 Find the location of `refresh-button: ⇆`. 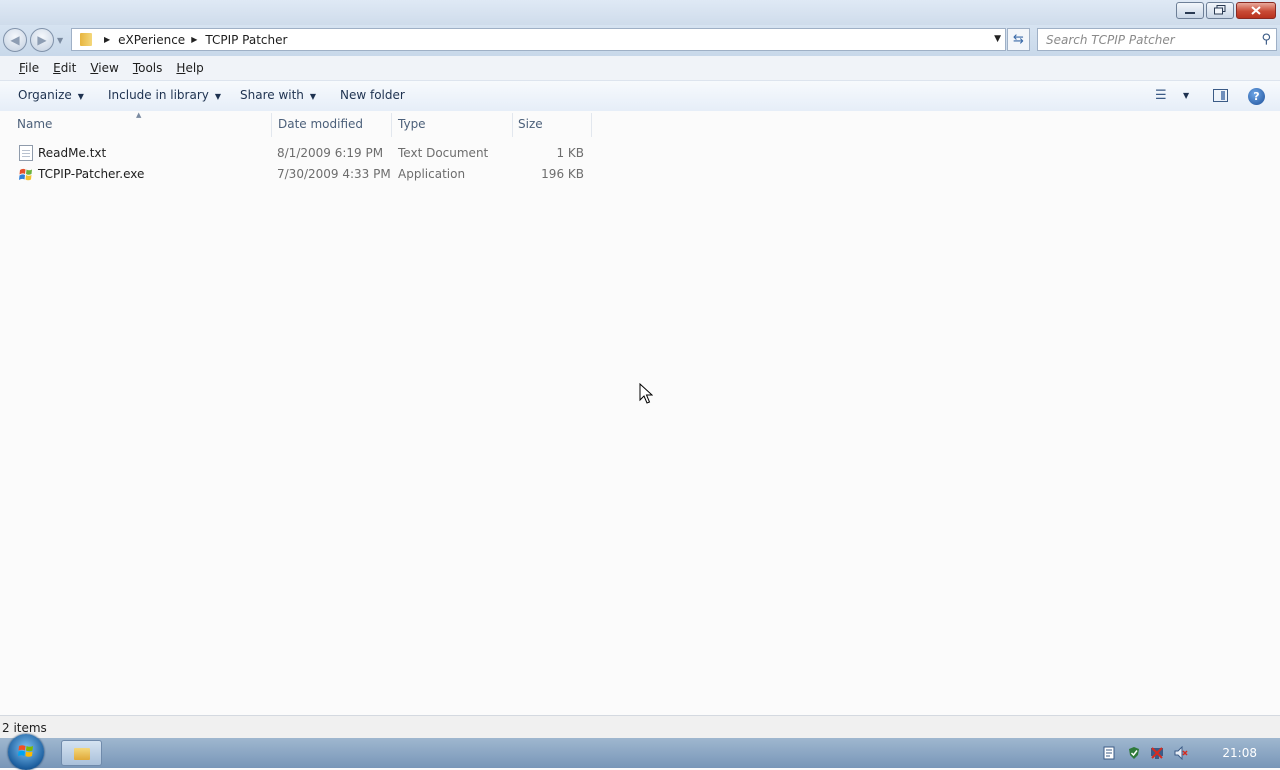

refresh-button: ⇆ is located at coordinates (1018, 39).